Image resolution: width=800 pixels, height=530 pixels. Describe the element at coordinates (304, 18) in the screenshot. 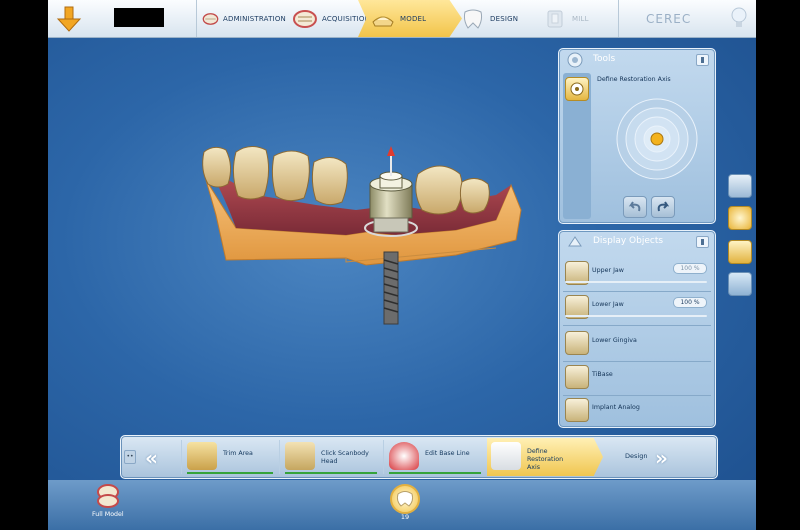

I see `scan-jaw-icon` at that location.